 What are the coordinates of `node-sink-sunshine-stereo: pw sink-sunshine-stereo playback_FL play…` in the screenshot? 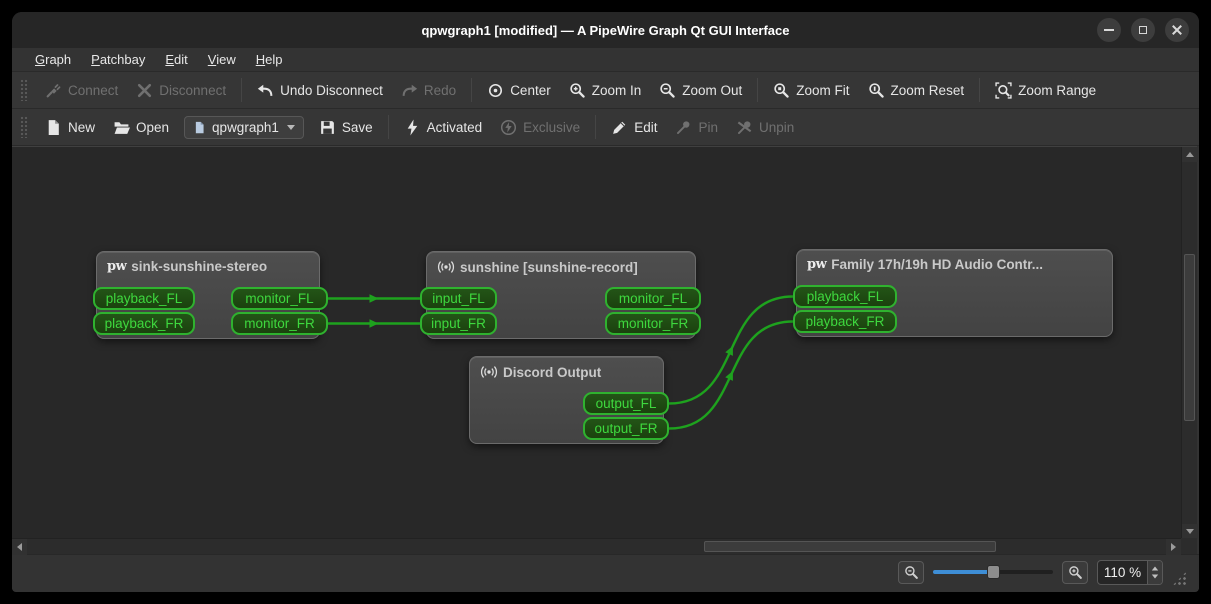 It's located at (210, 295).